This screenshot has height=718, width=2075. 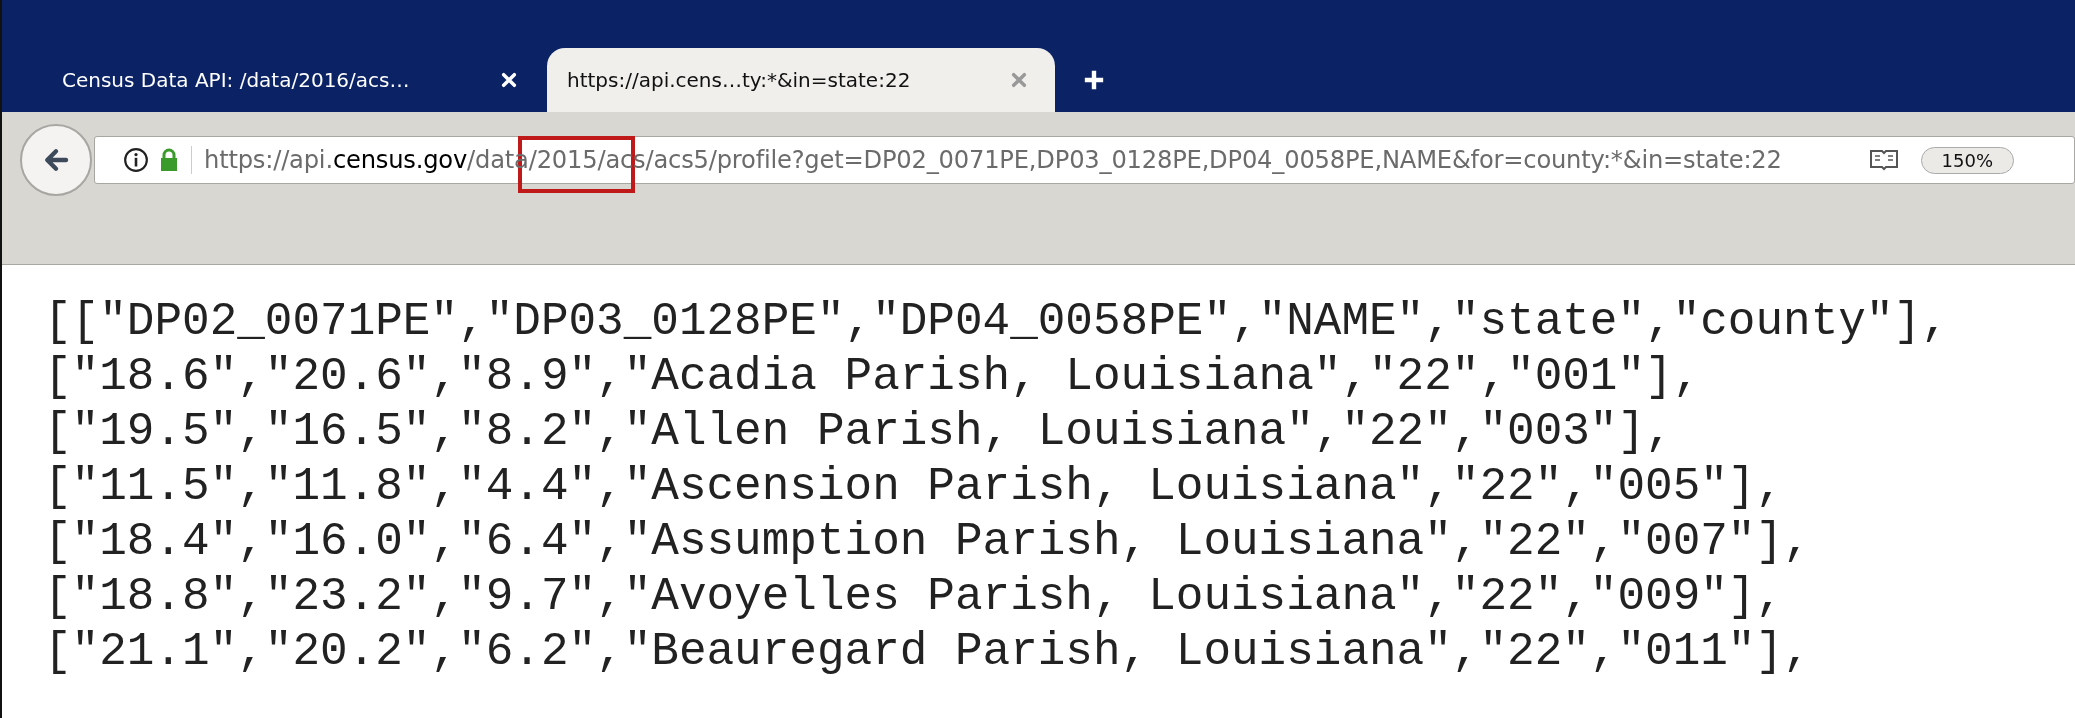 What do you see at coordinates (1883, 160) in the screenshot?
I see `reader-view-icon` at bounding box center [1883, 160].